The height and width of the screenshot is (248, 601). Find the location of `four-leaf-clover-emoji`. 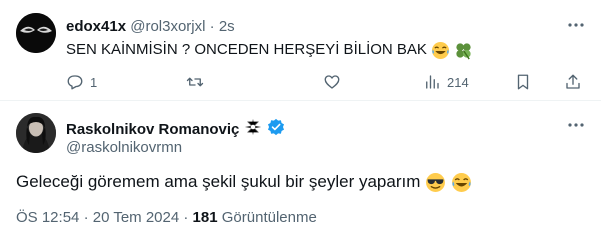

four-leaf-clover-emoji is located at coordinates (463, 50).